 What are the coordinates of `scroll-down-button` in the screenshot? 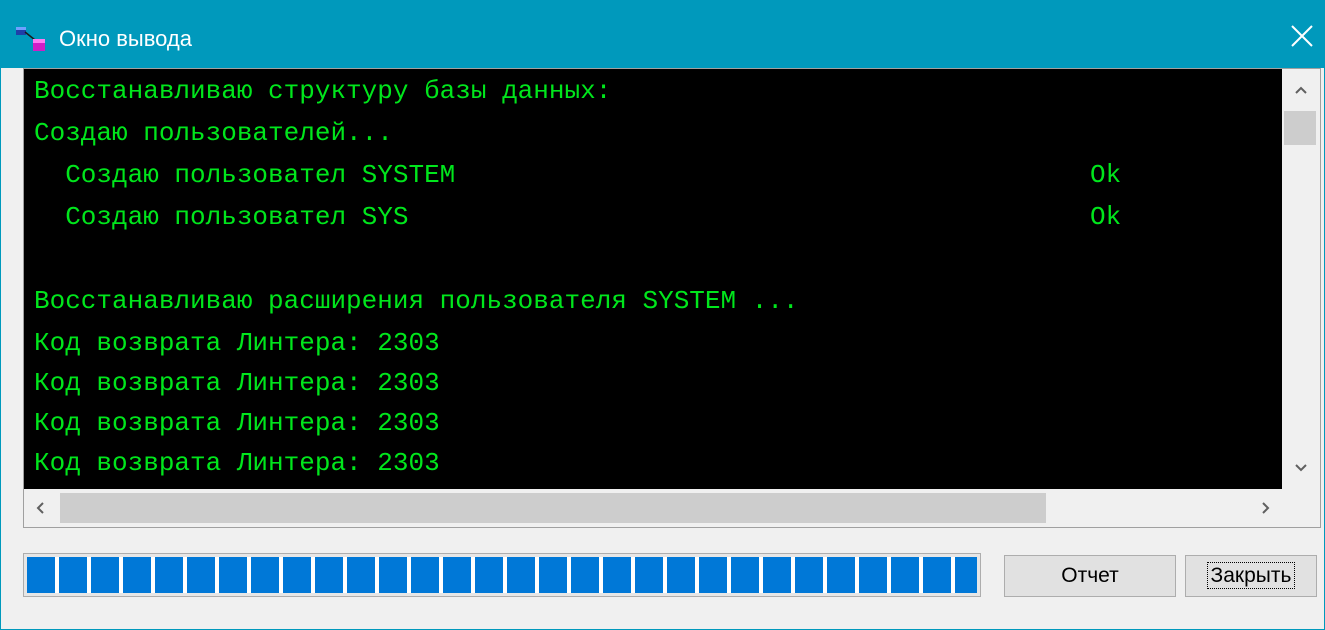 It's located at (1301, 468).